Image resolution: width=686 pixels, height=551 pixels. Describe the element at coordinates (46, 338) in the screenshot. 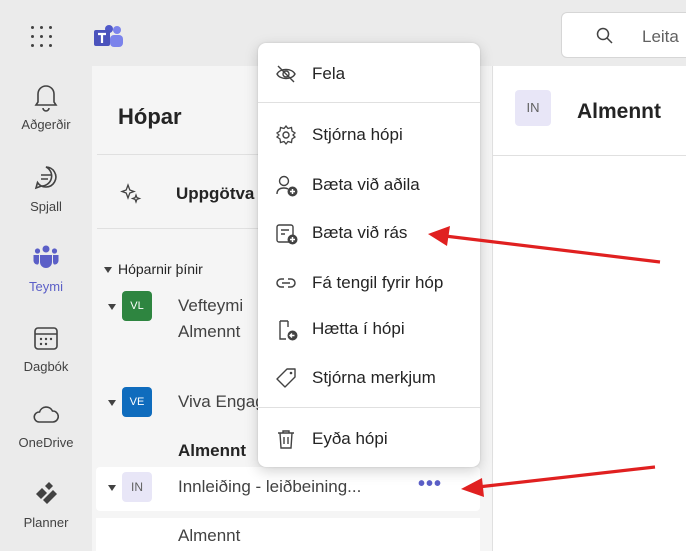

I see `calendar-icon` at that location.